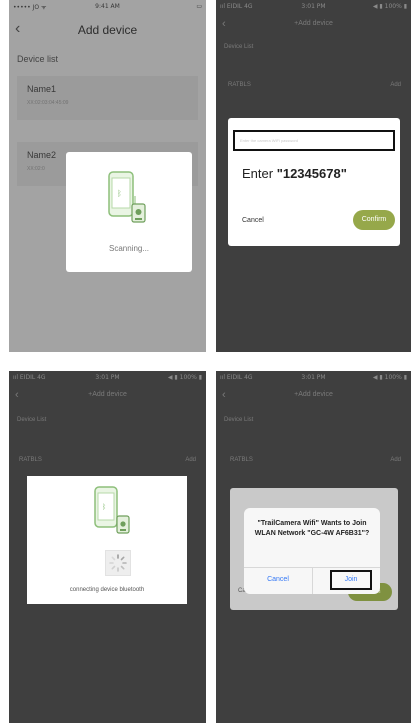 Image resolution: width=411 pixels, height=723 pixels. What do you see at coordinates (314, 140) in the screenshot?
I see `wifi-password-input: Enter the camera WiFi password` at bounding box center [314, 140].